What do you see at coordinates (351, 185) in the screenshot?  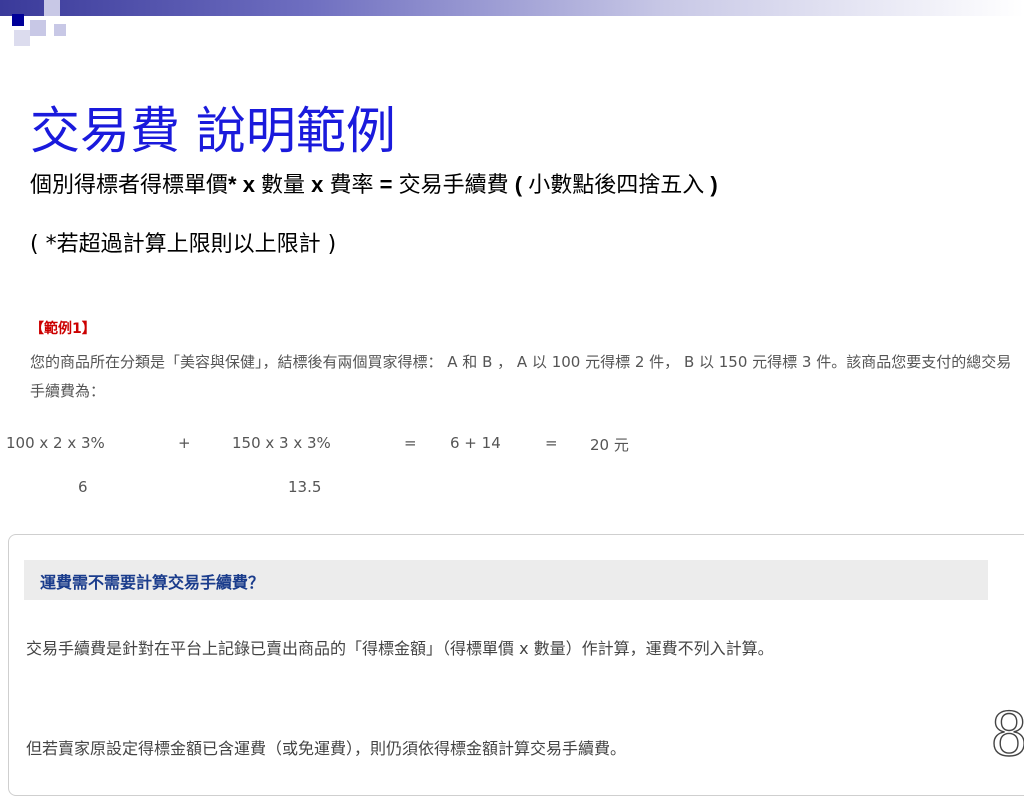 I see `formula-rate: 費率` at bounding box center [351, 185].